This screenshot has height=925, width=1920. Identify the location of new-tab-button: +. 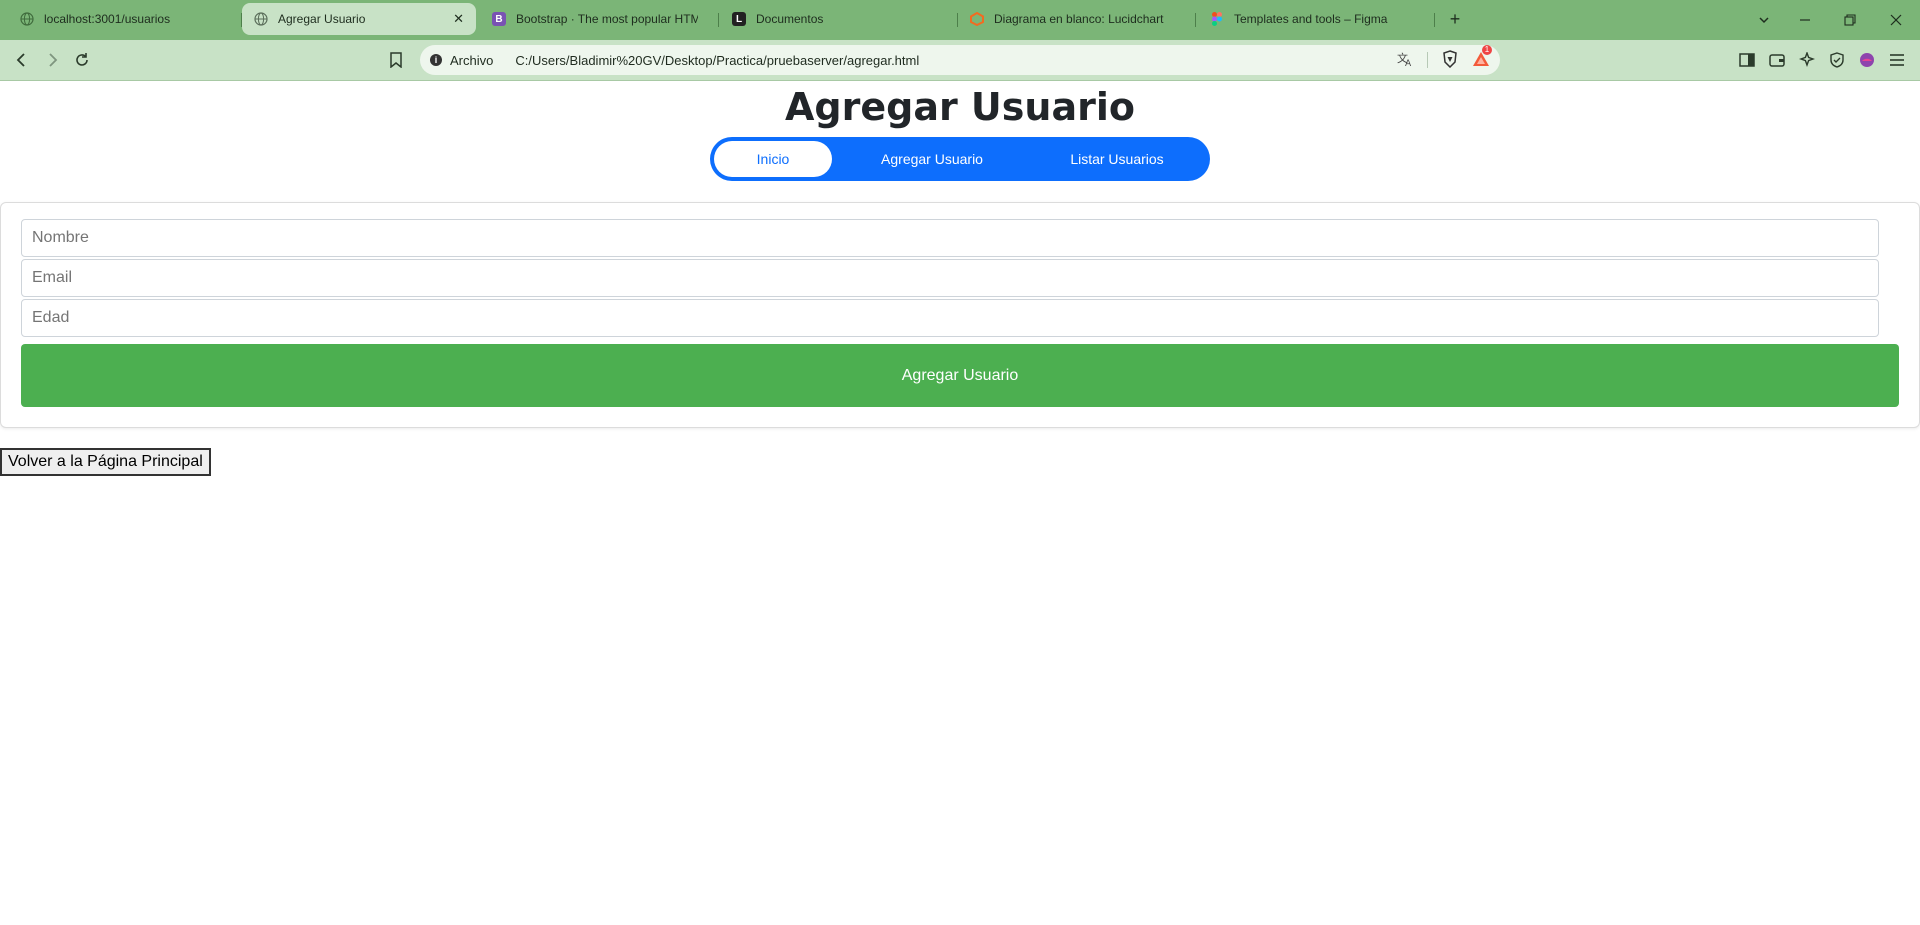
(1455, 19).